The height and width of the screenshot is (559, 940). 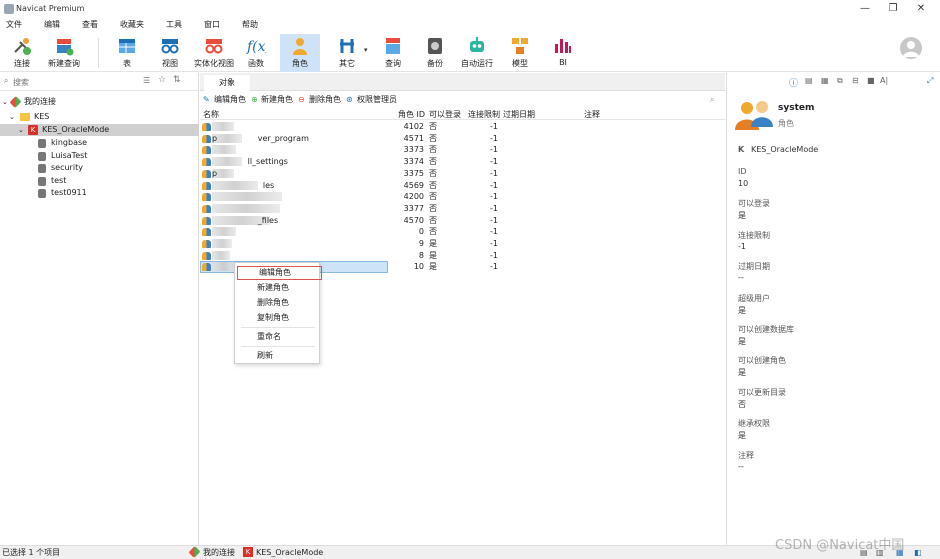 What do you see at coordinates (249, 25) in the screenshot?
I see `menu-help: 帮助` at bounding box center [249, 25].